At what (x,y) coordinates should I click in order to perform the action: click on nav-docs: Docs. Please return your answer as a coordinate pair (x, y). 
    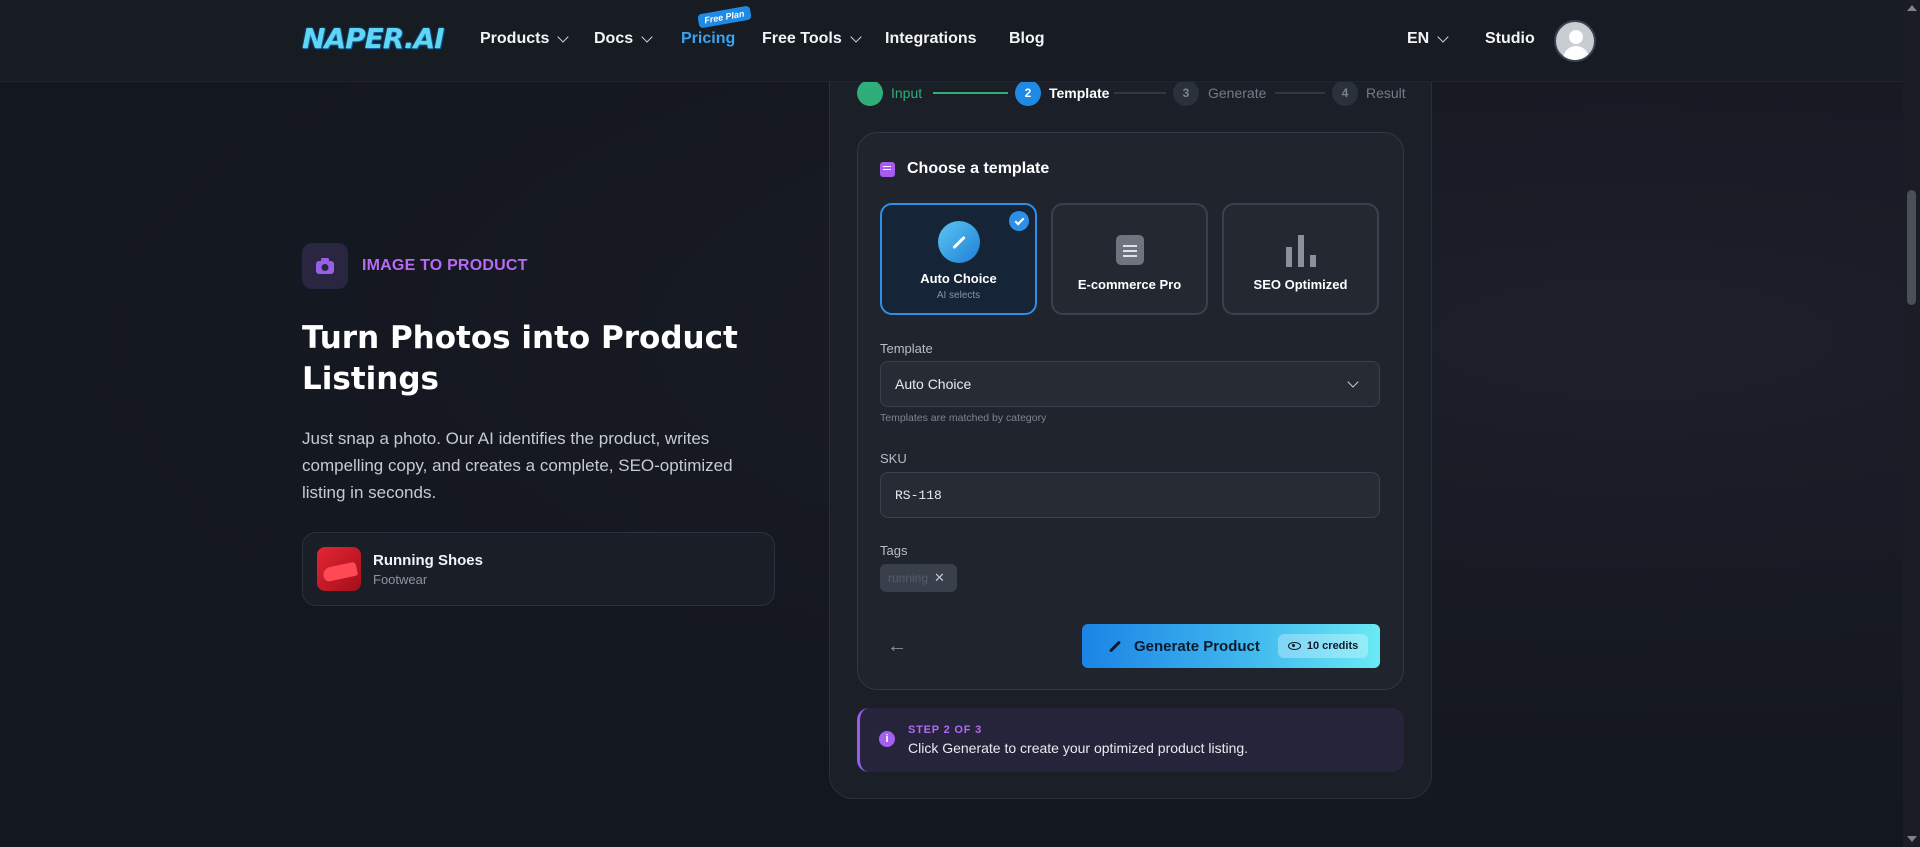
    Looking at the image, I should click on (623, 39).